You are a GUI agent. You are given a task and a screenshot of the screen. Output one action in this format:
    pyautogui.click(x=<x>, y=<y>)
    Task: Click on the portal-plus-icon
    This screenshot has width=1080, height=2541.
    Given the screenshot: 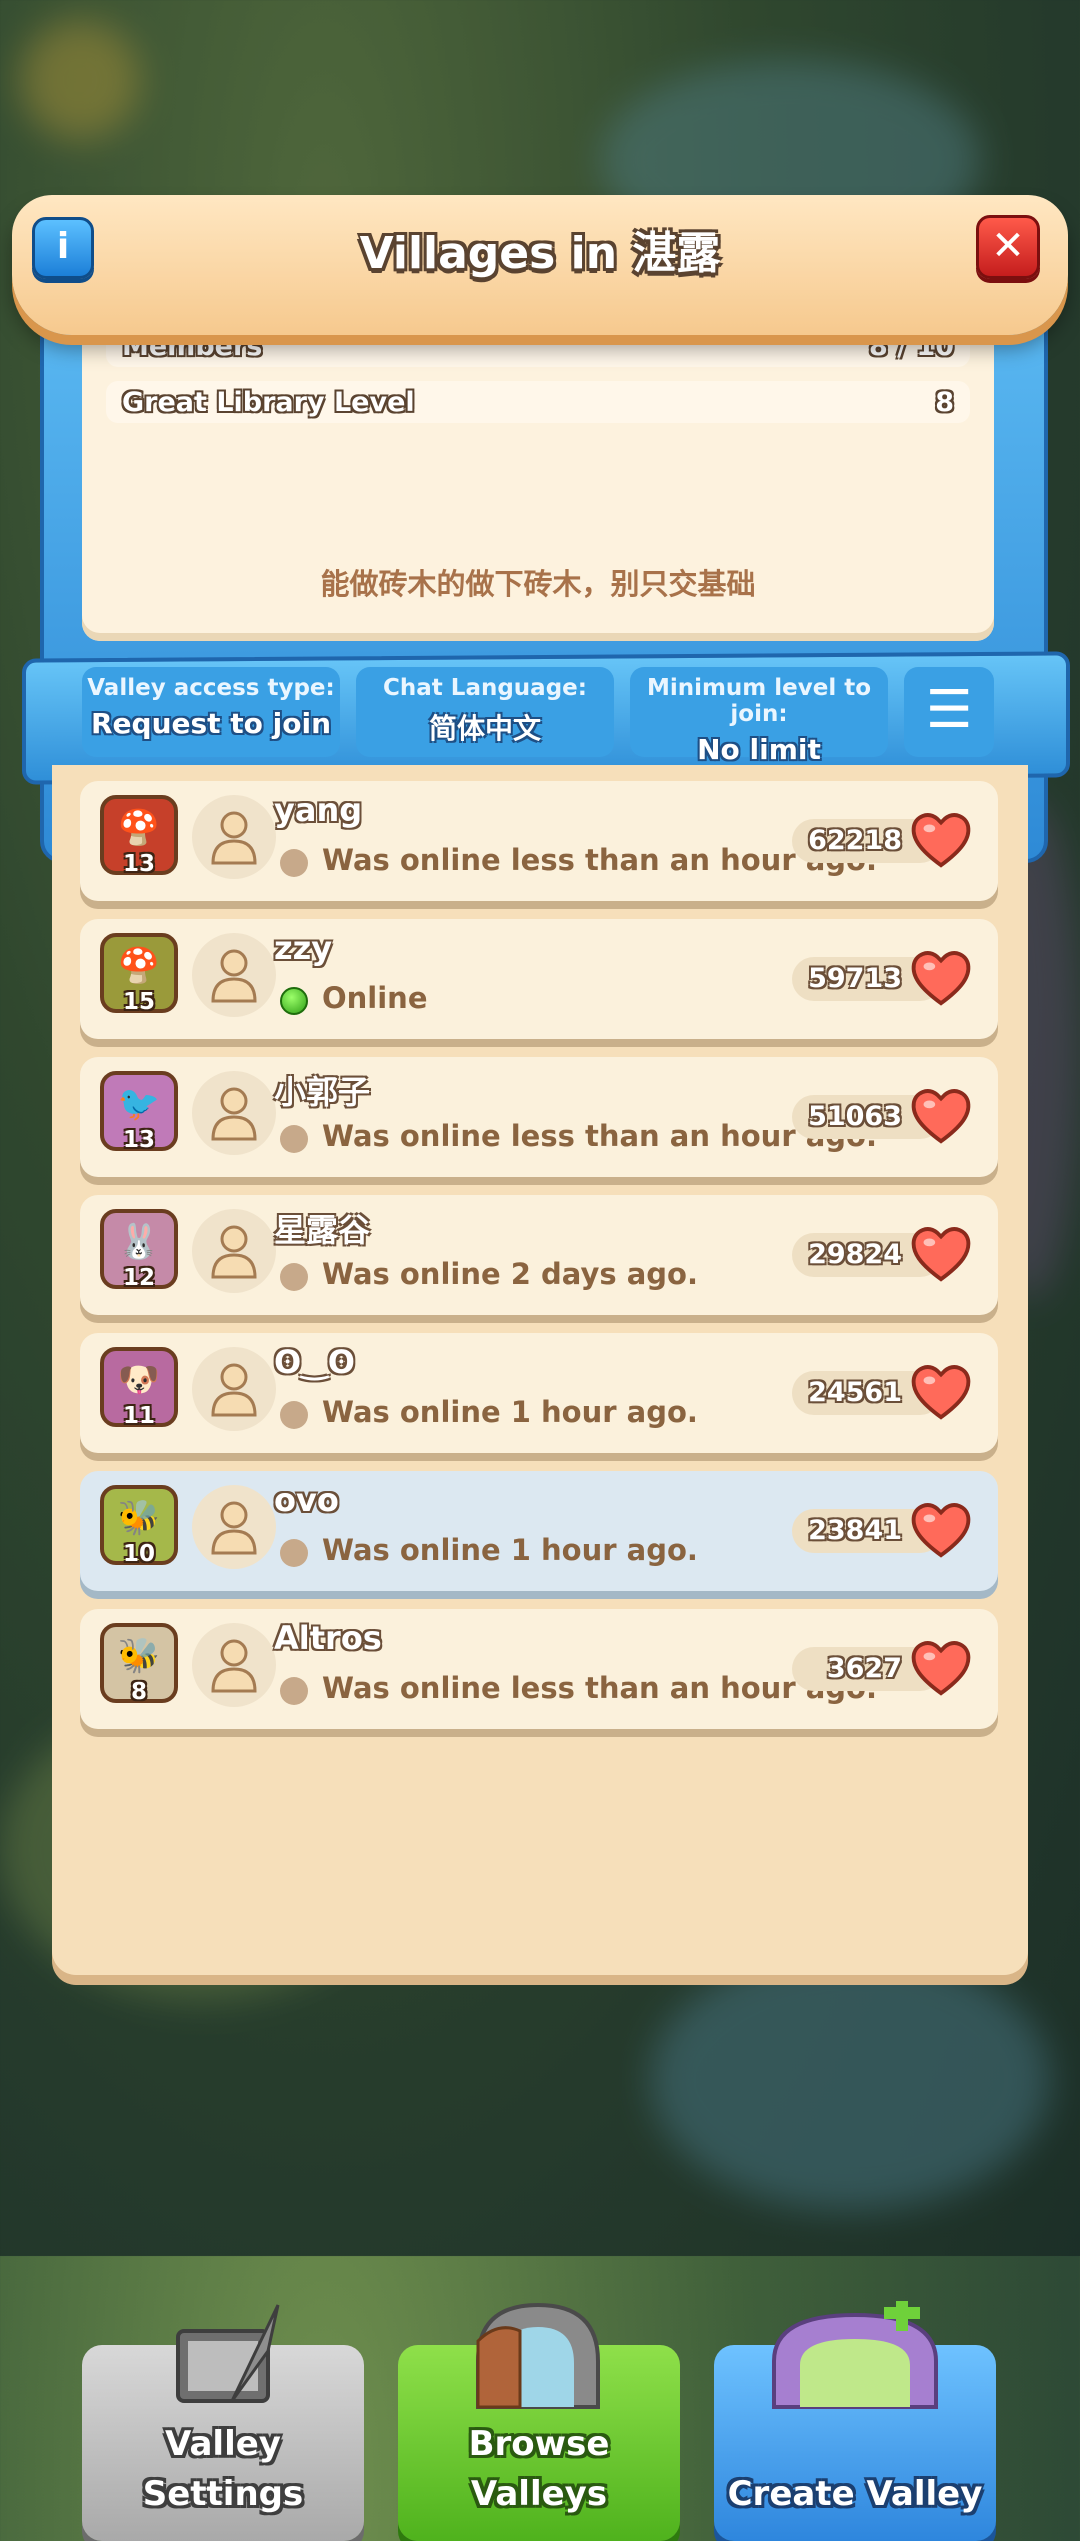 What is the action you would take?
    pyautogui.click(x=855, y=2355)
    